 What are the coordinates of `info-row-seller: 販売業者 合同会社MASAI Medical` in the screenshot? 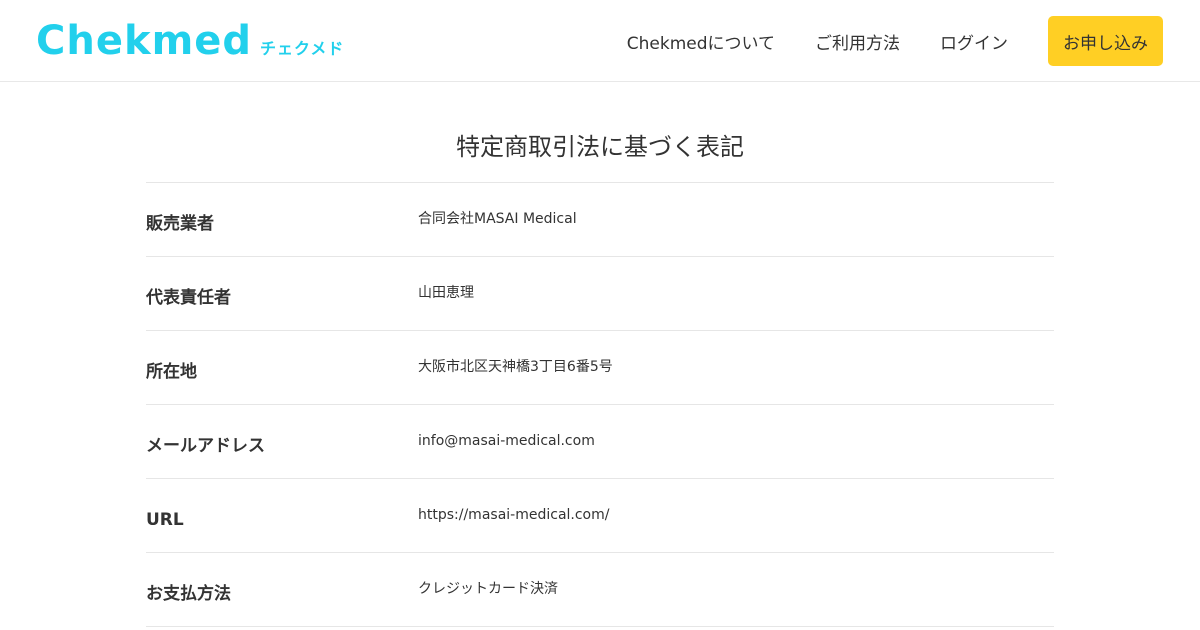 It's located at (600, 220).